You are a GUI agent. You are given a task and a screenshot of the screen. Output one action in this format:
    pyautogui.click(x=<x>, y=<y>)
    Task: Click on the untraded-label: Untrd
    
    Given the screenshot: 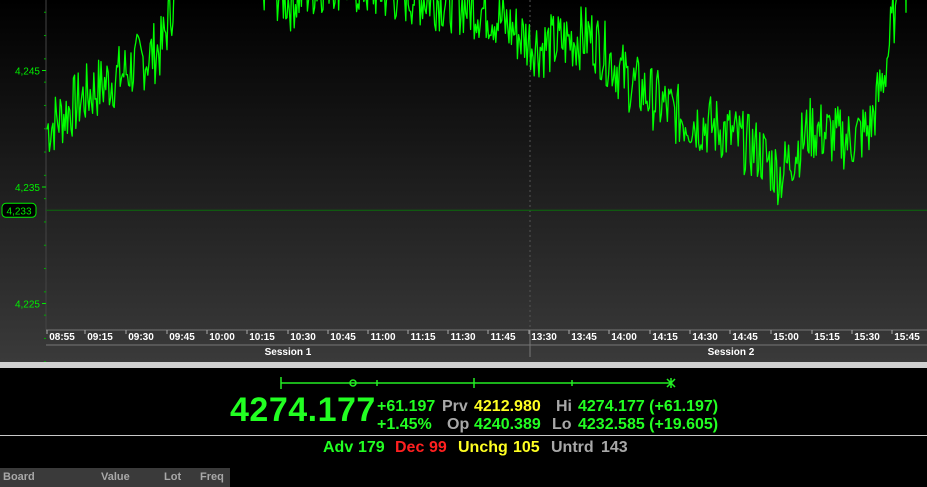 What is the action you would take?
    pyautogui.click(x=572, y=447)
    